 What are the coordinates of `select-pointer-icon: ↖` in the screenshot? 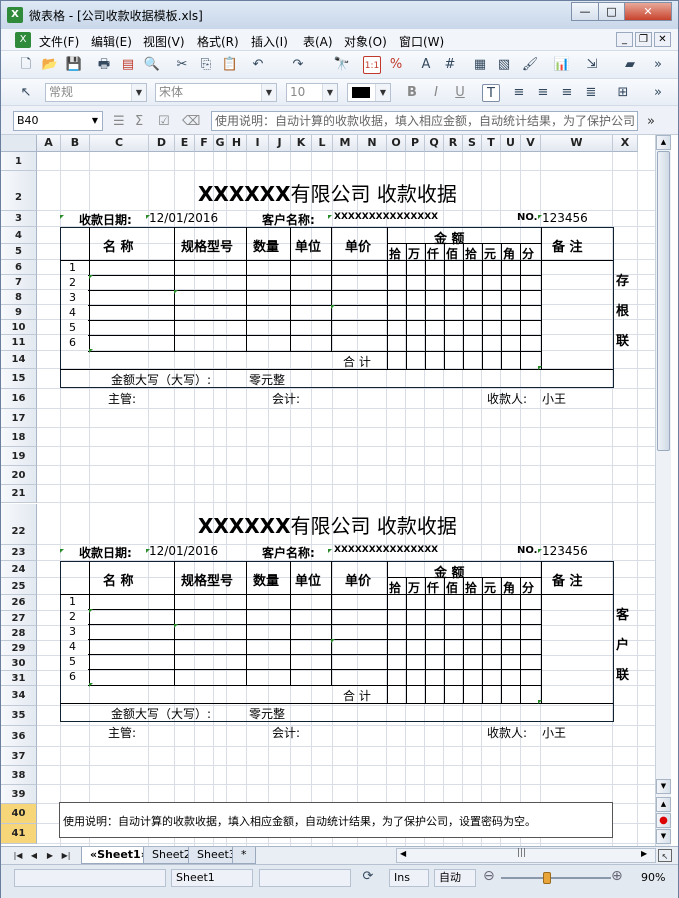 It's located at (26, 93).